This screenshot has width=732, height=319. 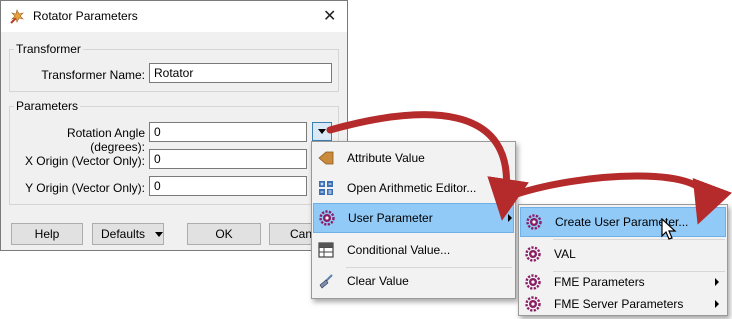 What do you see at coordinates (669, 229) in the screenshot?
I see `mouse-pointer-icon` at bounding box center [669, 229].